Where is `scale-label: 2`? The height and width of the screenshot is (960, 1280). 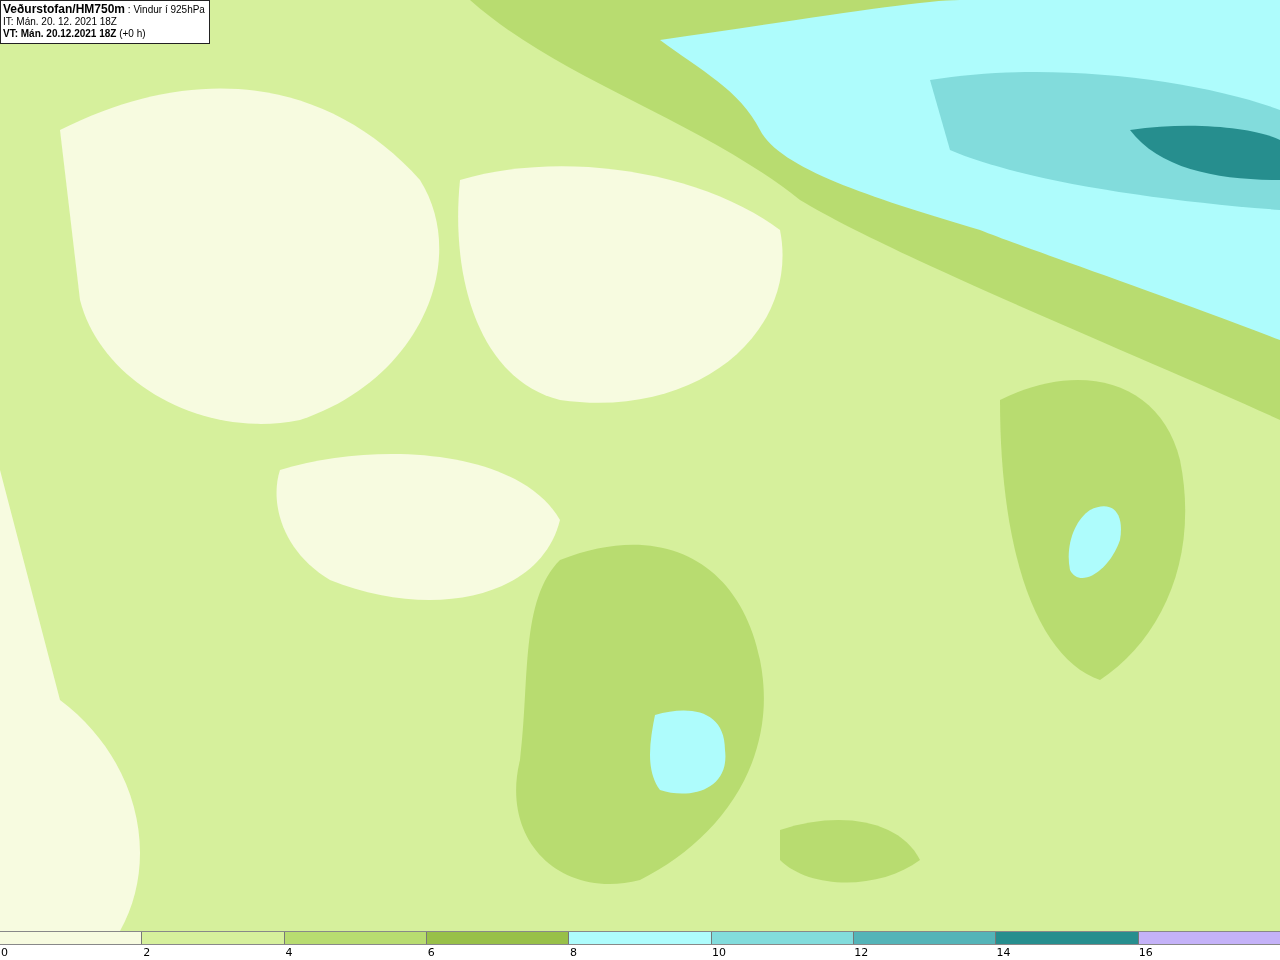 scale-label: 2 is located at coordinates (147, 952).